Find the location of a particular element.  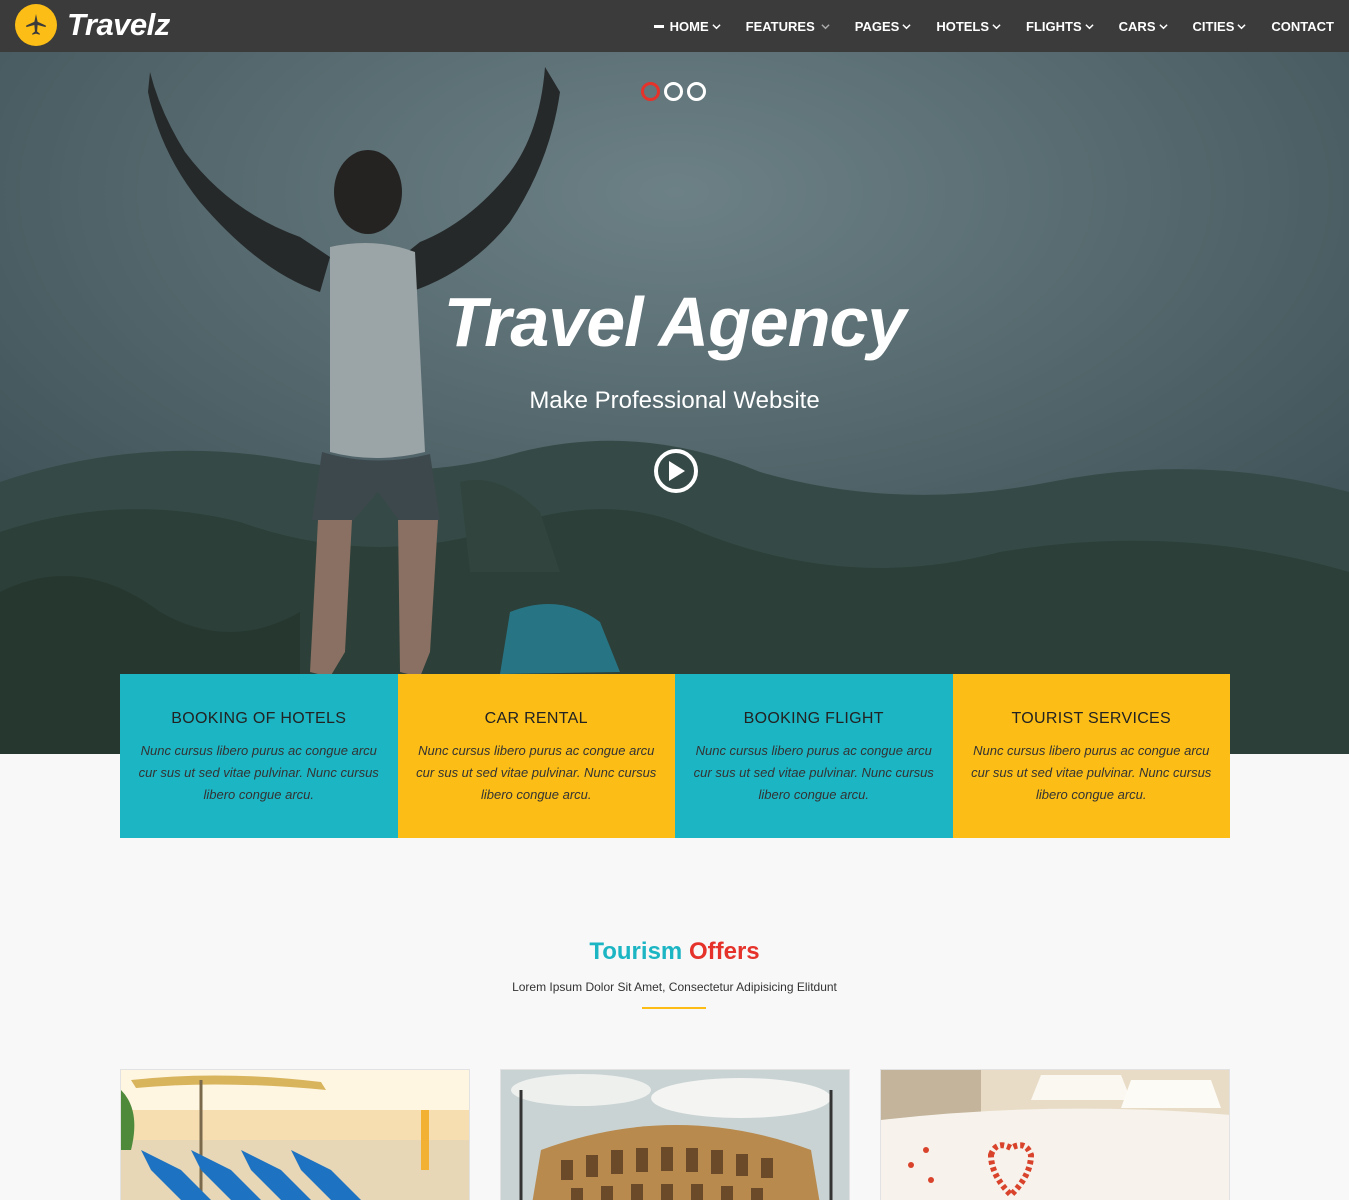

nav-item-contact: CONTACT is located at coordinates (1302, 26).